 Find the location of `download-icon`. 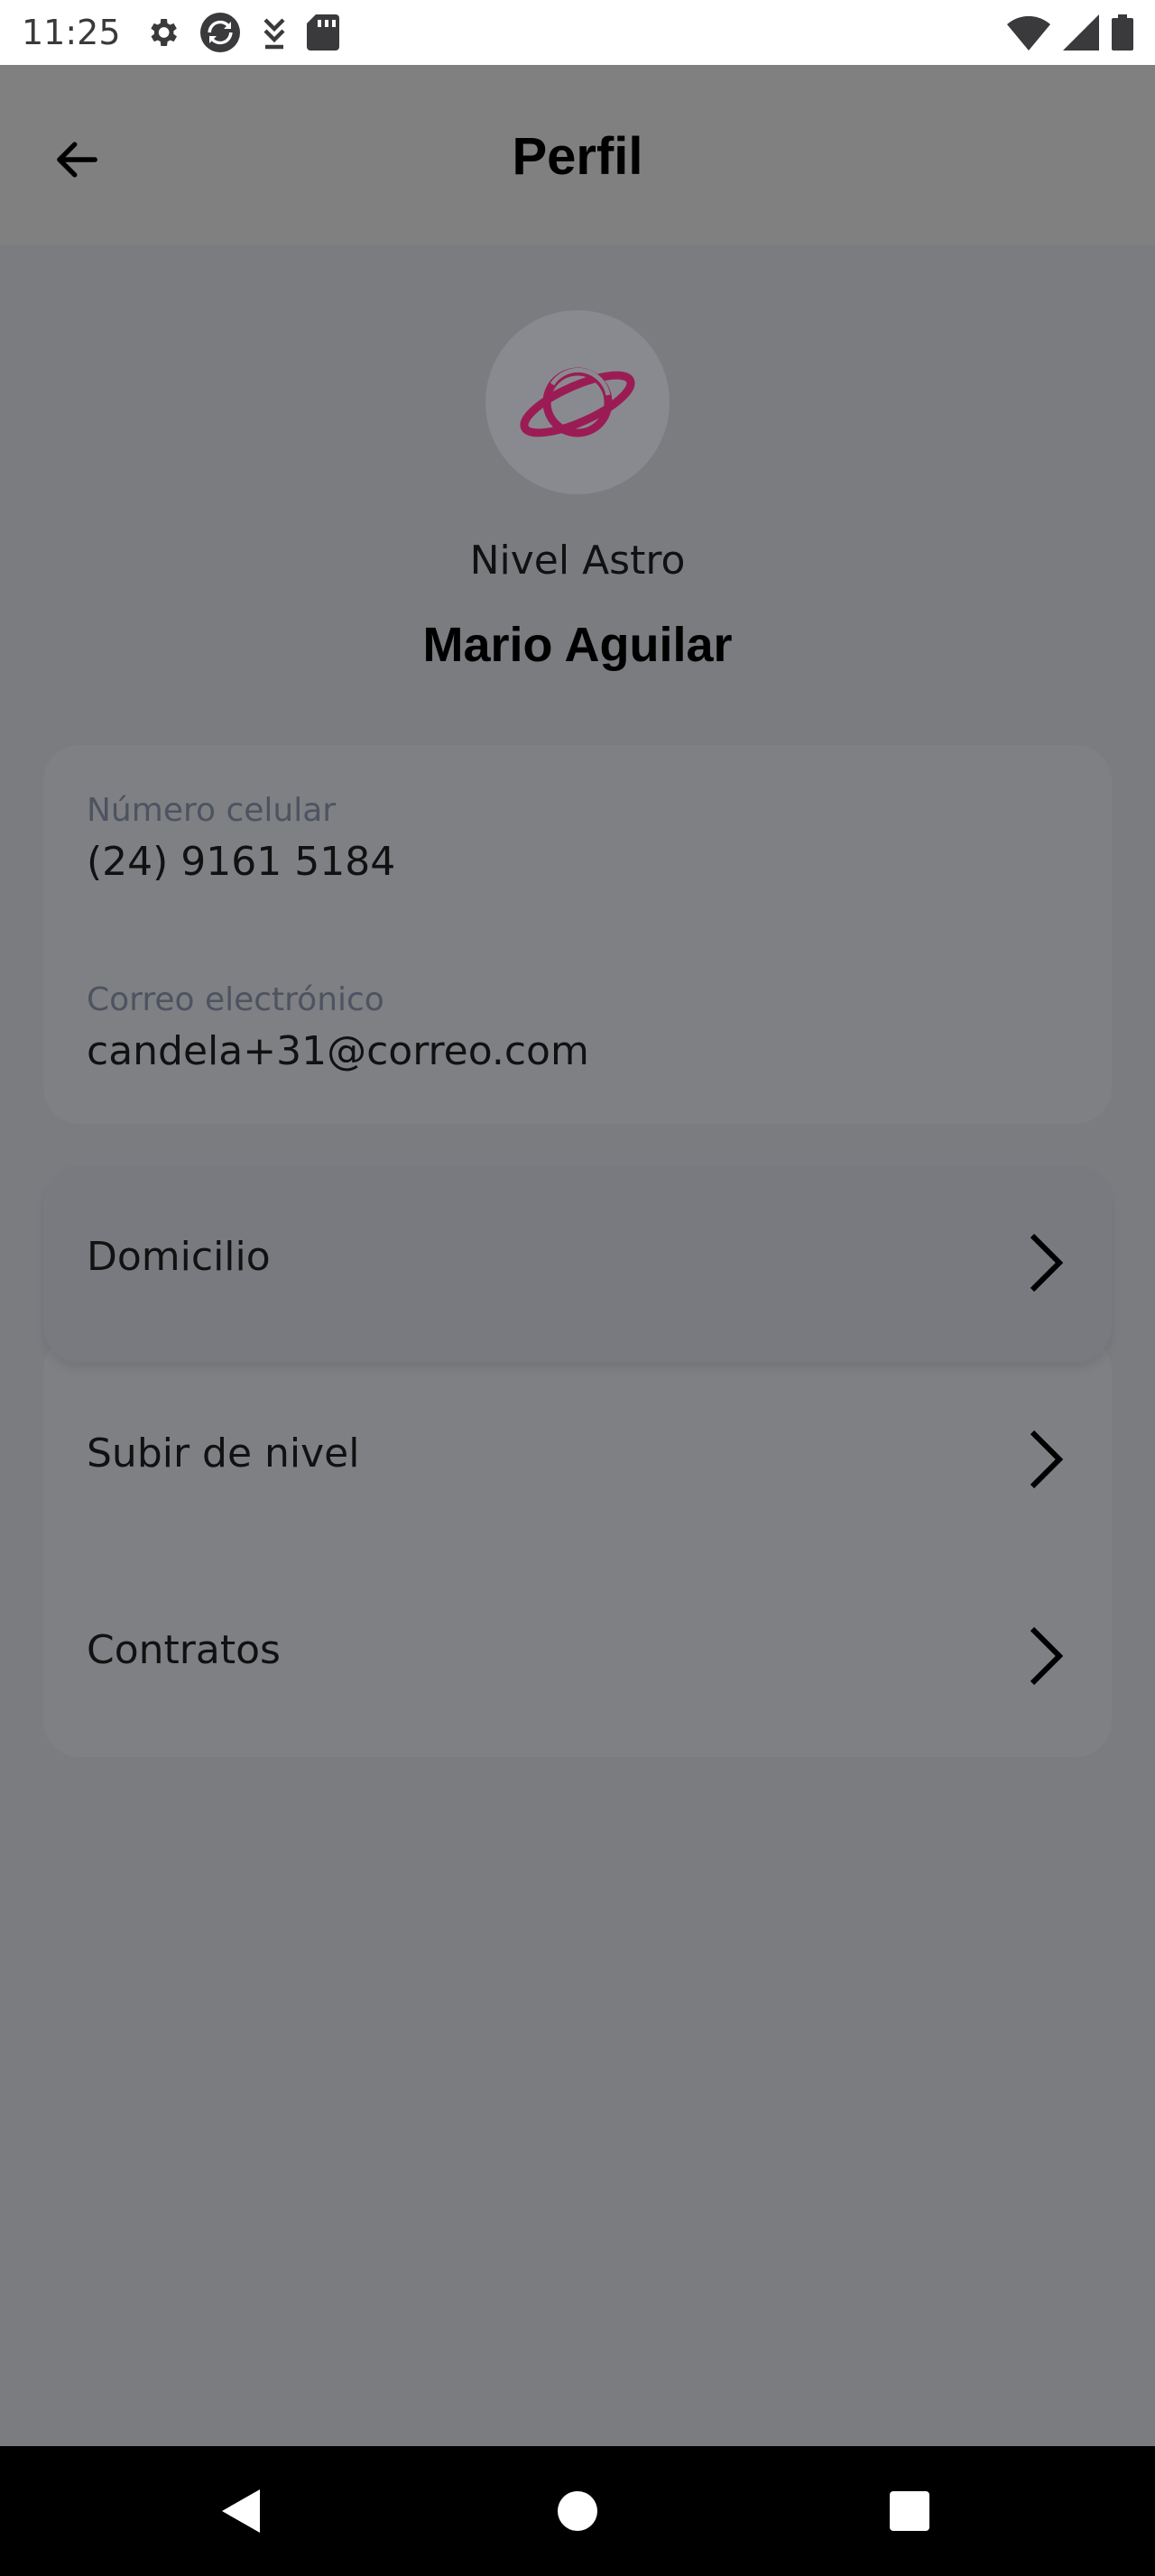

download-icon is located at coordinates (274, 34).